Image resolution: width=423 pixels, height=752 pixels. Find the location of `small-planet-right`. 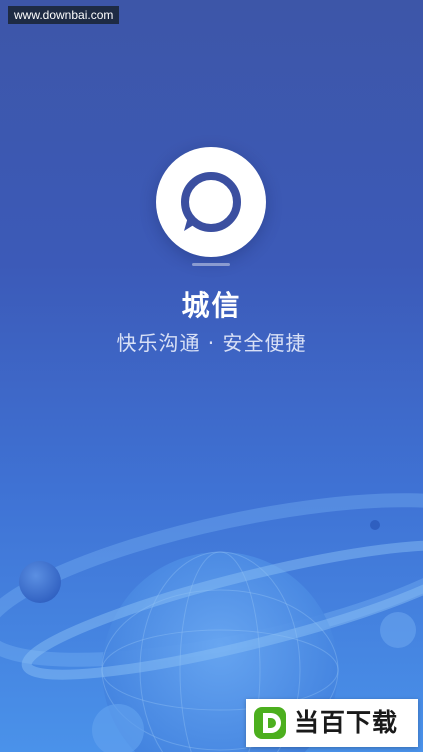

small-planet-right is located at coordinates (398, 630).